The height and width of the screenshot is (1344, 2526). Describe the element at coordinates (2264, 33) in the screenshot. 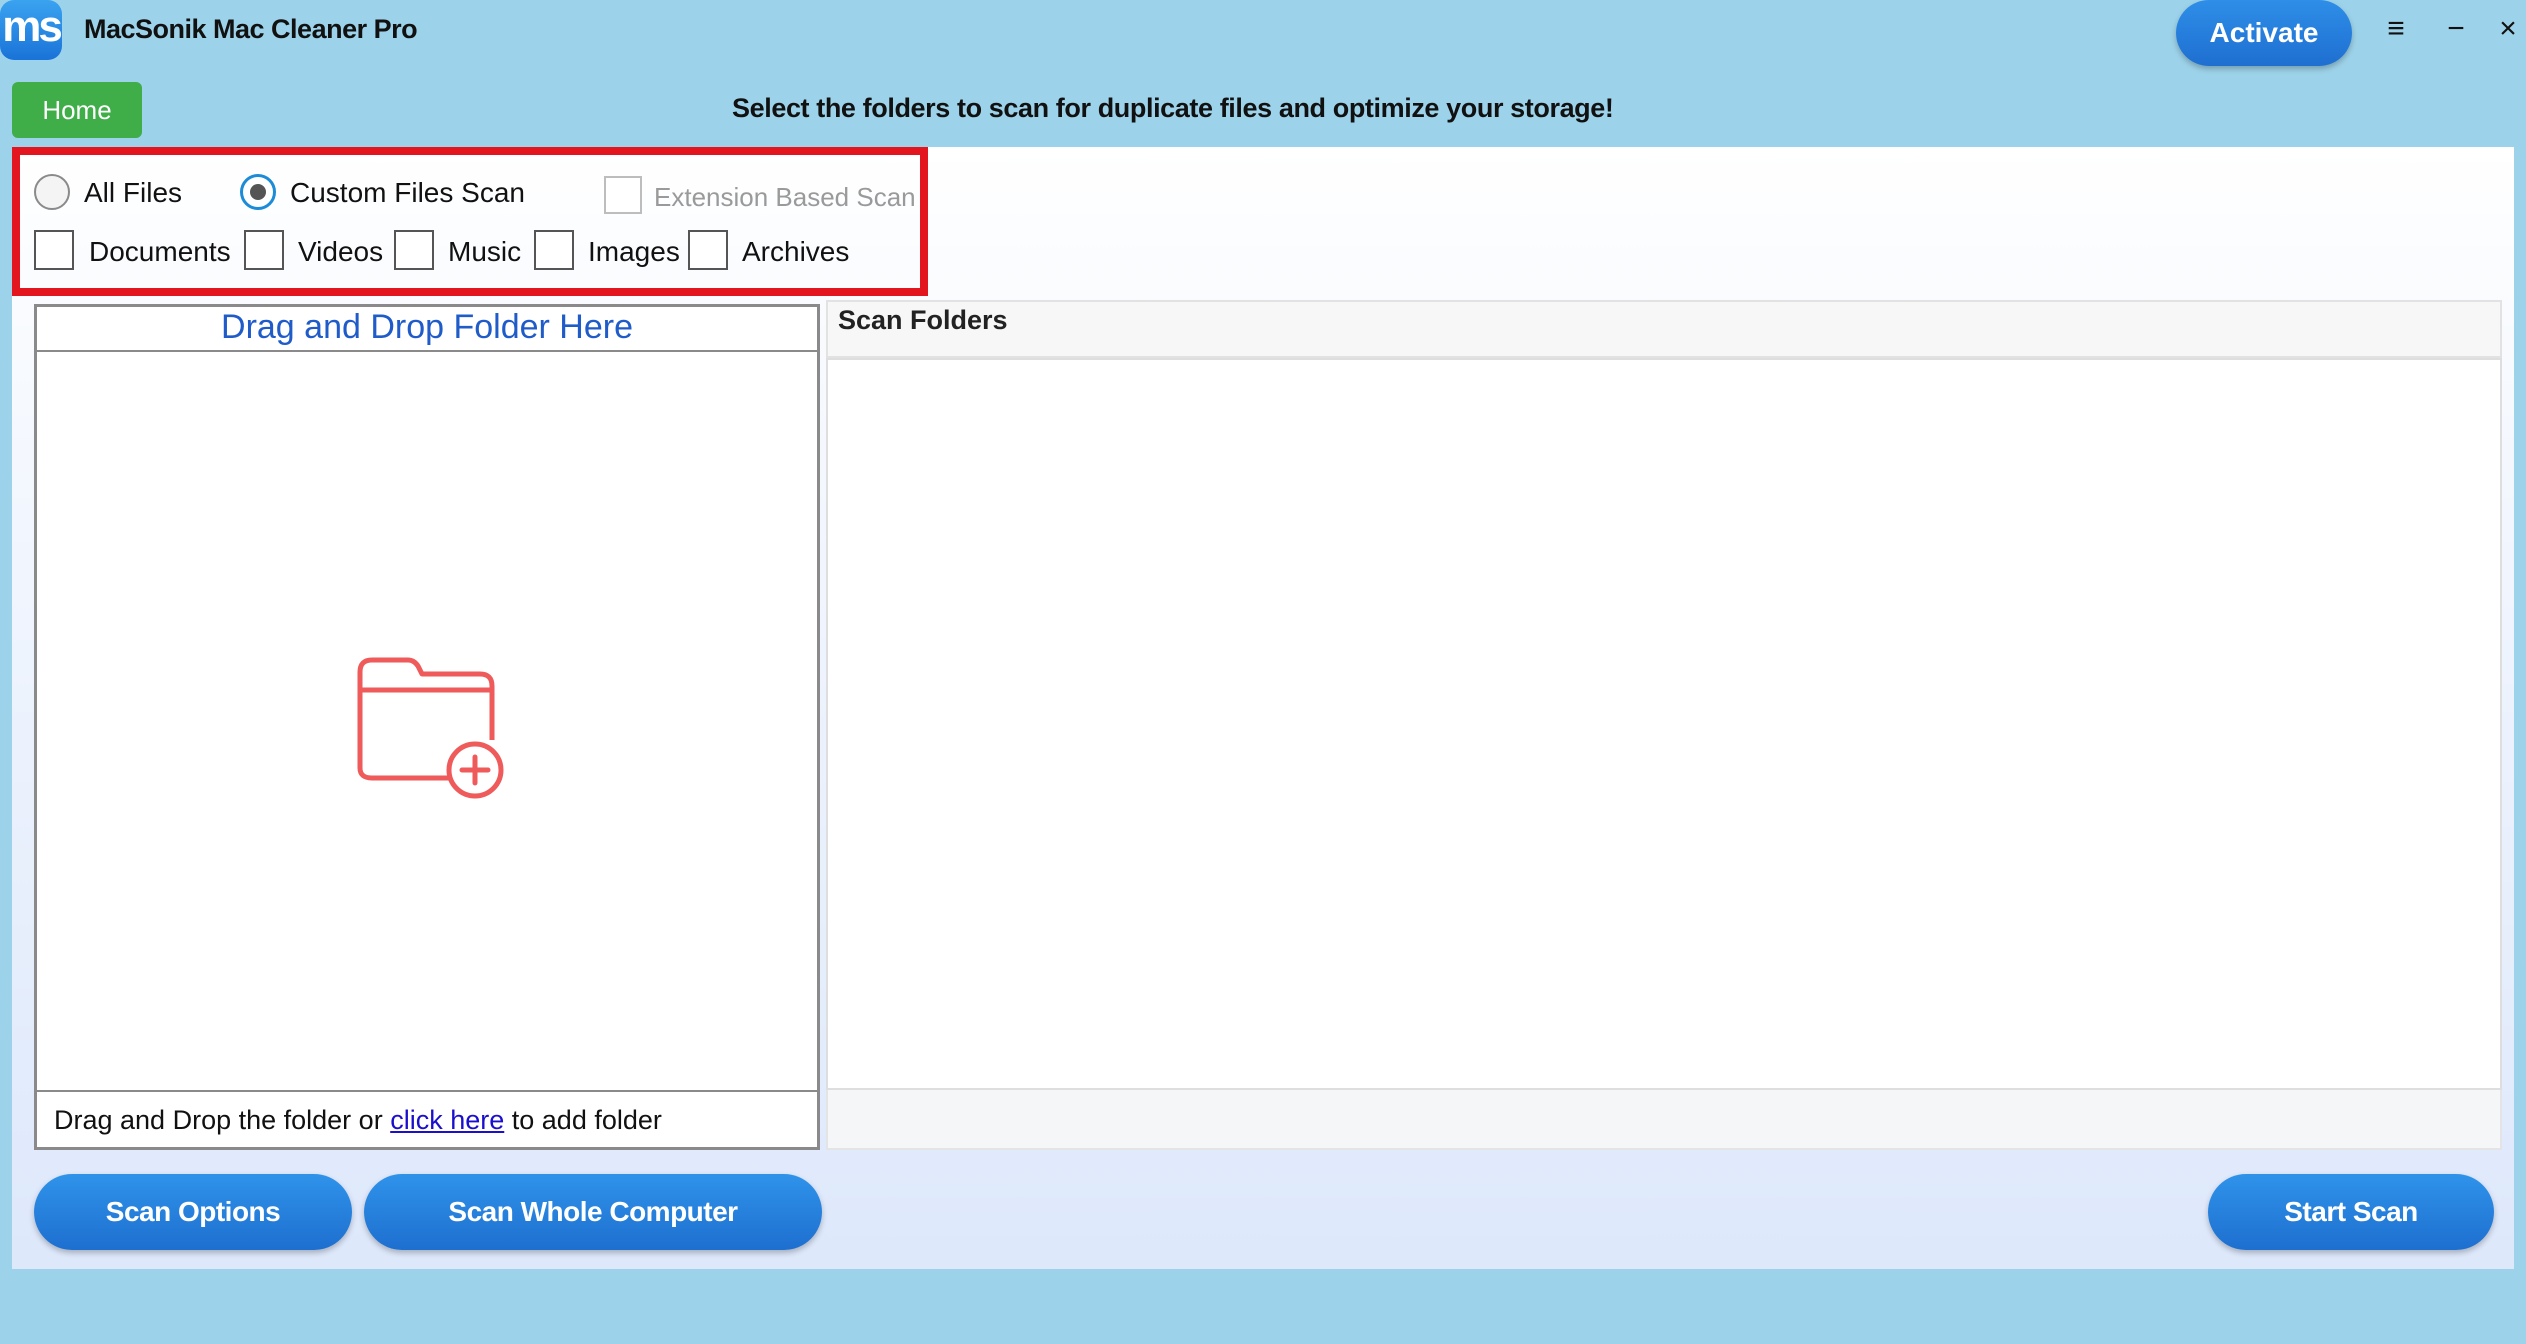

I see `activate-button: Activate` at that location.